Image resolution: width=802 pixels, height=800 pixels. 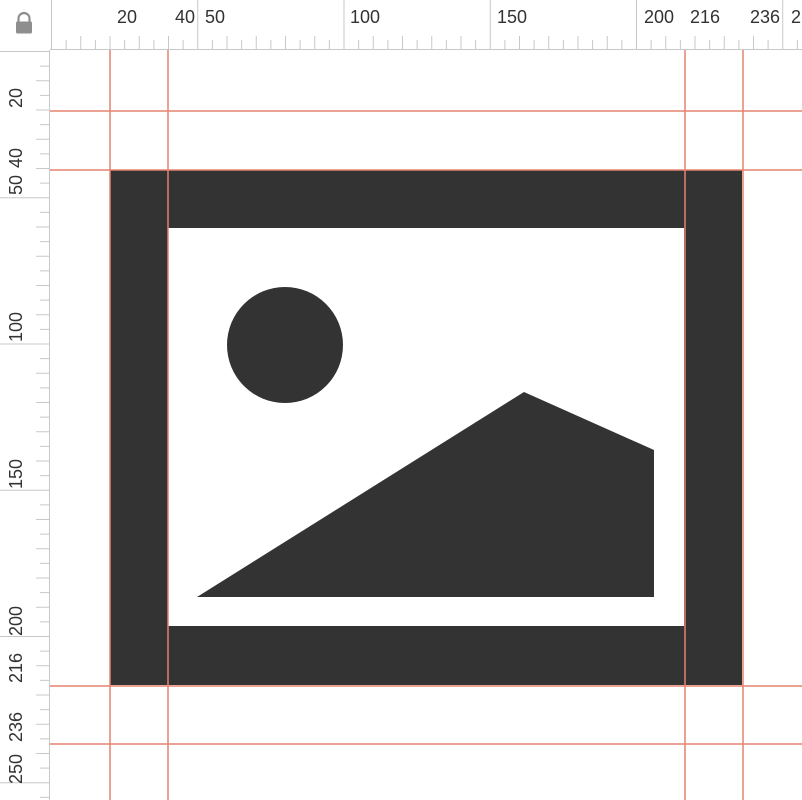 I want to click on top-ruler-label-40: 40, so click(x=185, y=17).